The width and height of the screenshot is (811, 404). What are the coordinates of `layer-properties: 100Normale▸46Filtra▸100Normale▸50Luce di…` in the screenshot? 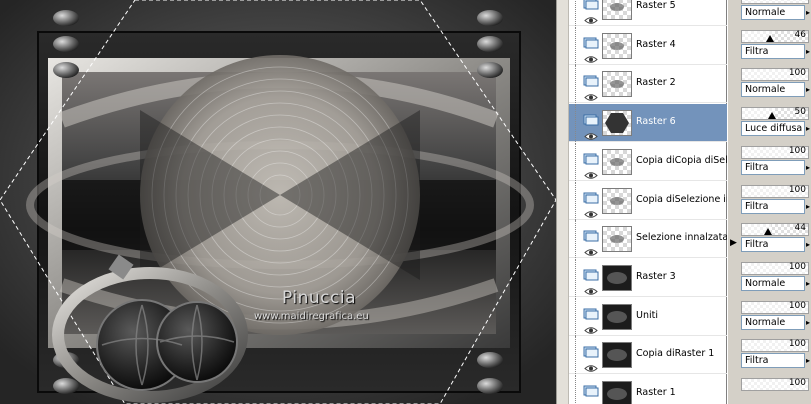 It's located at (775, 202).